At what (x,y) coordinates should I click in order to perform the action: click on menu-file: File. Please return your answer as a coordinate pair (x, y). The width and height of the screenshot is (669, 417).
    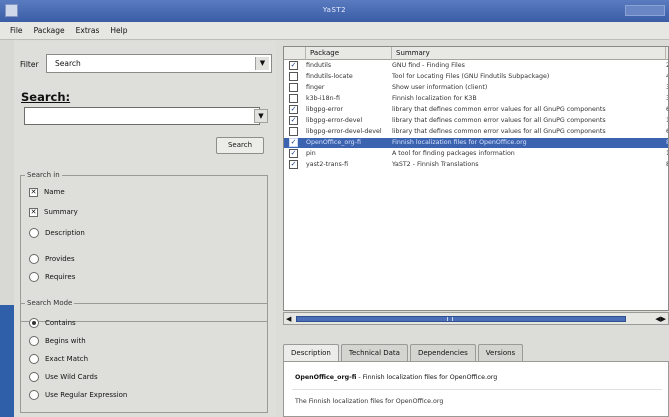
    Looking at the image, I should click on (16, 30).